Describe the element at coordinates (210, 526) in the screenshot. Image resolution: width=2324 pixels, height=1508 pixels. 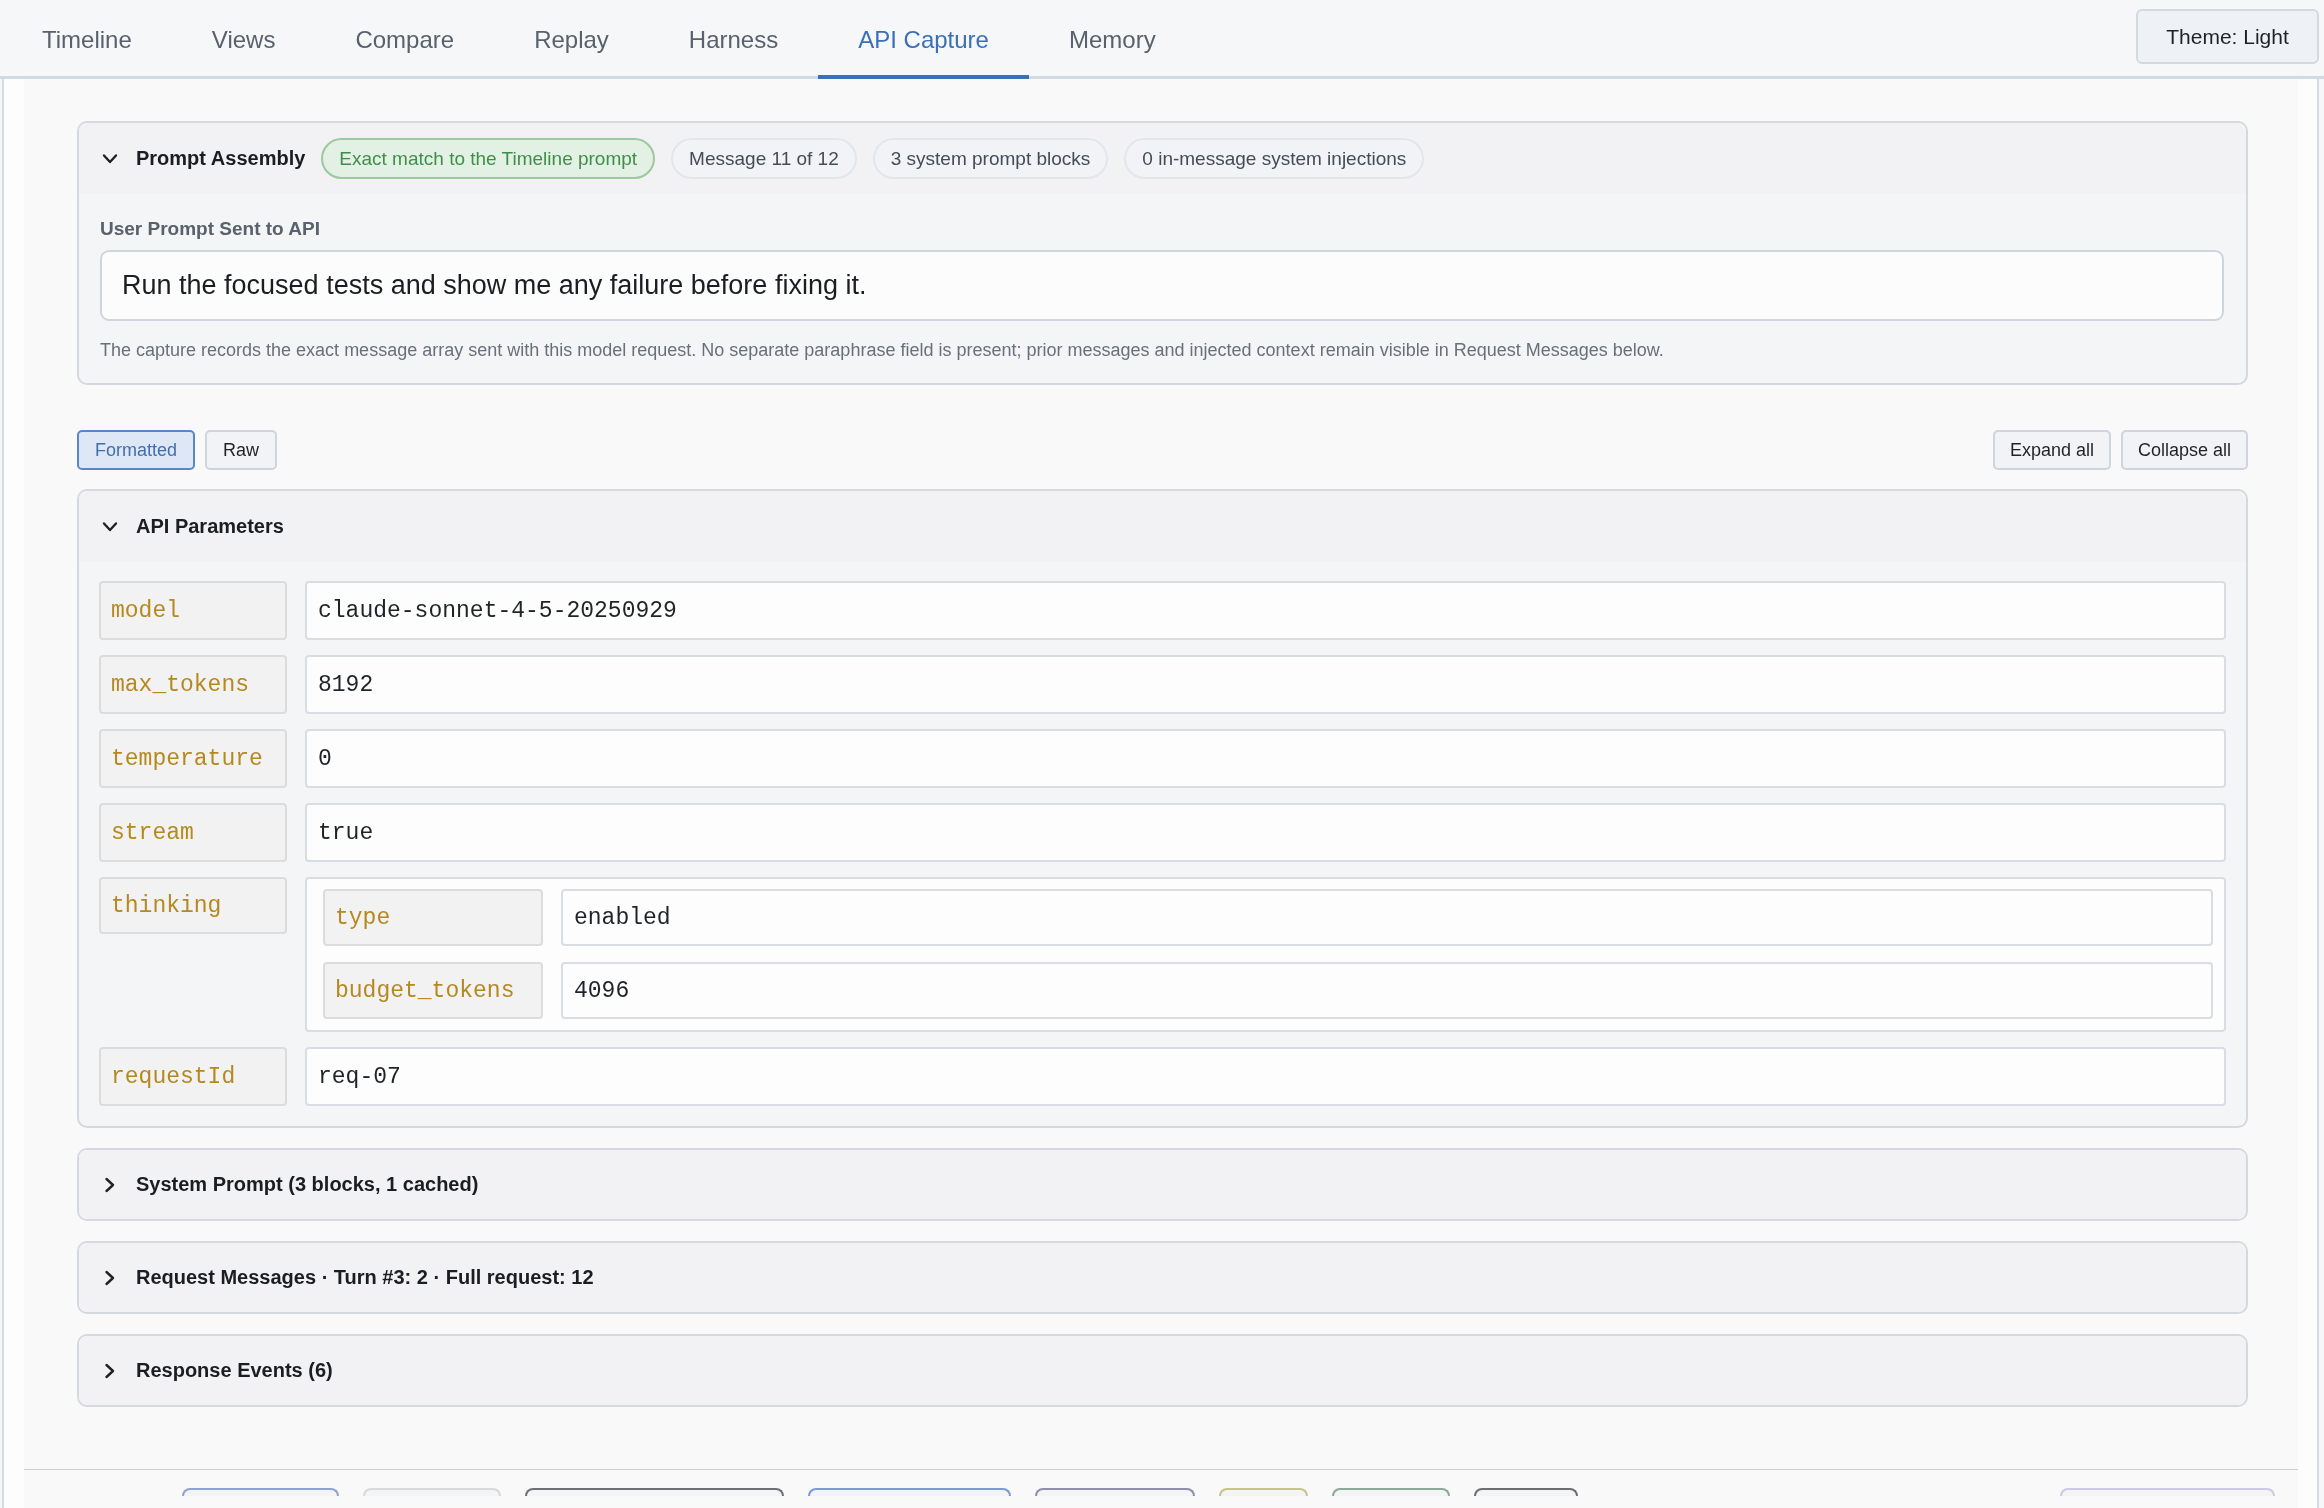
I see `section-title: API Parameters` at that location.